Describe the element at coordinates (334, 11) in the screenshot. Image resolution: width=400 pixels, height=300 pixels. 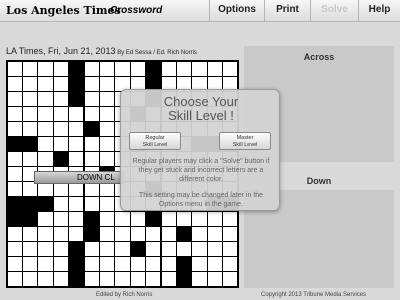
I see `solve-button: Solve` at that location.